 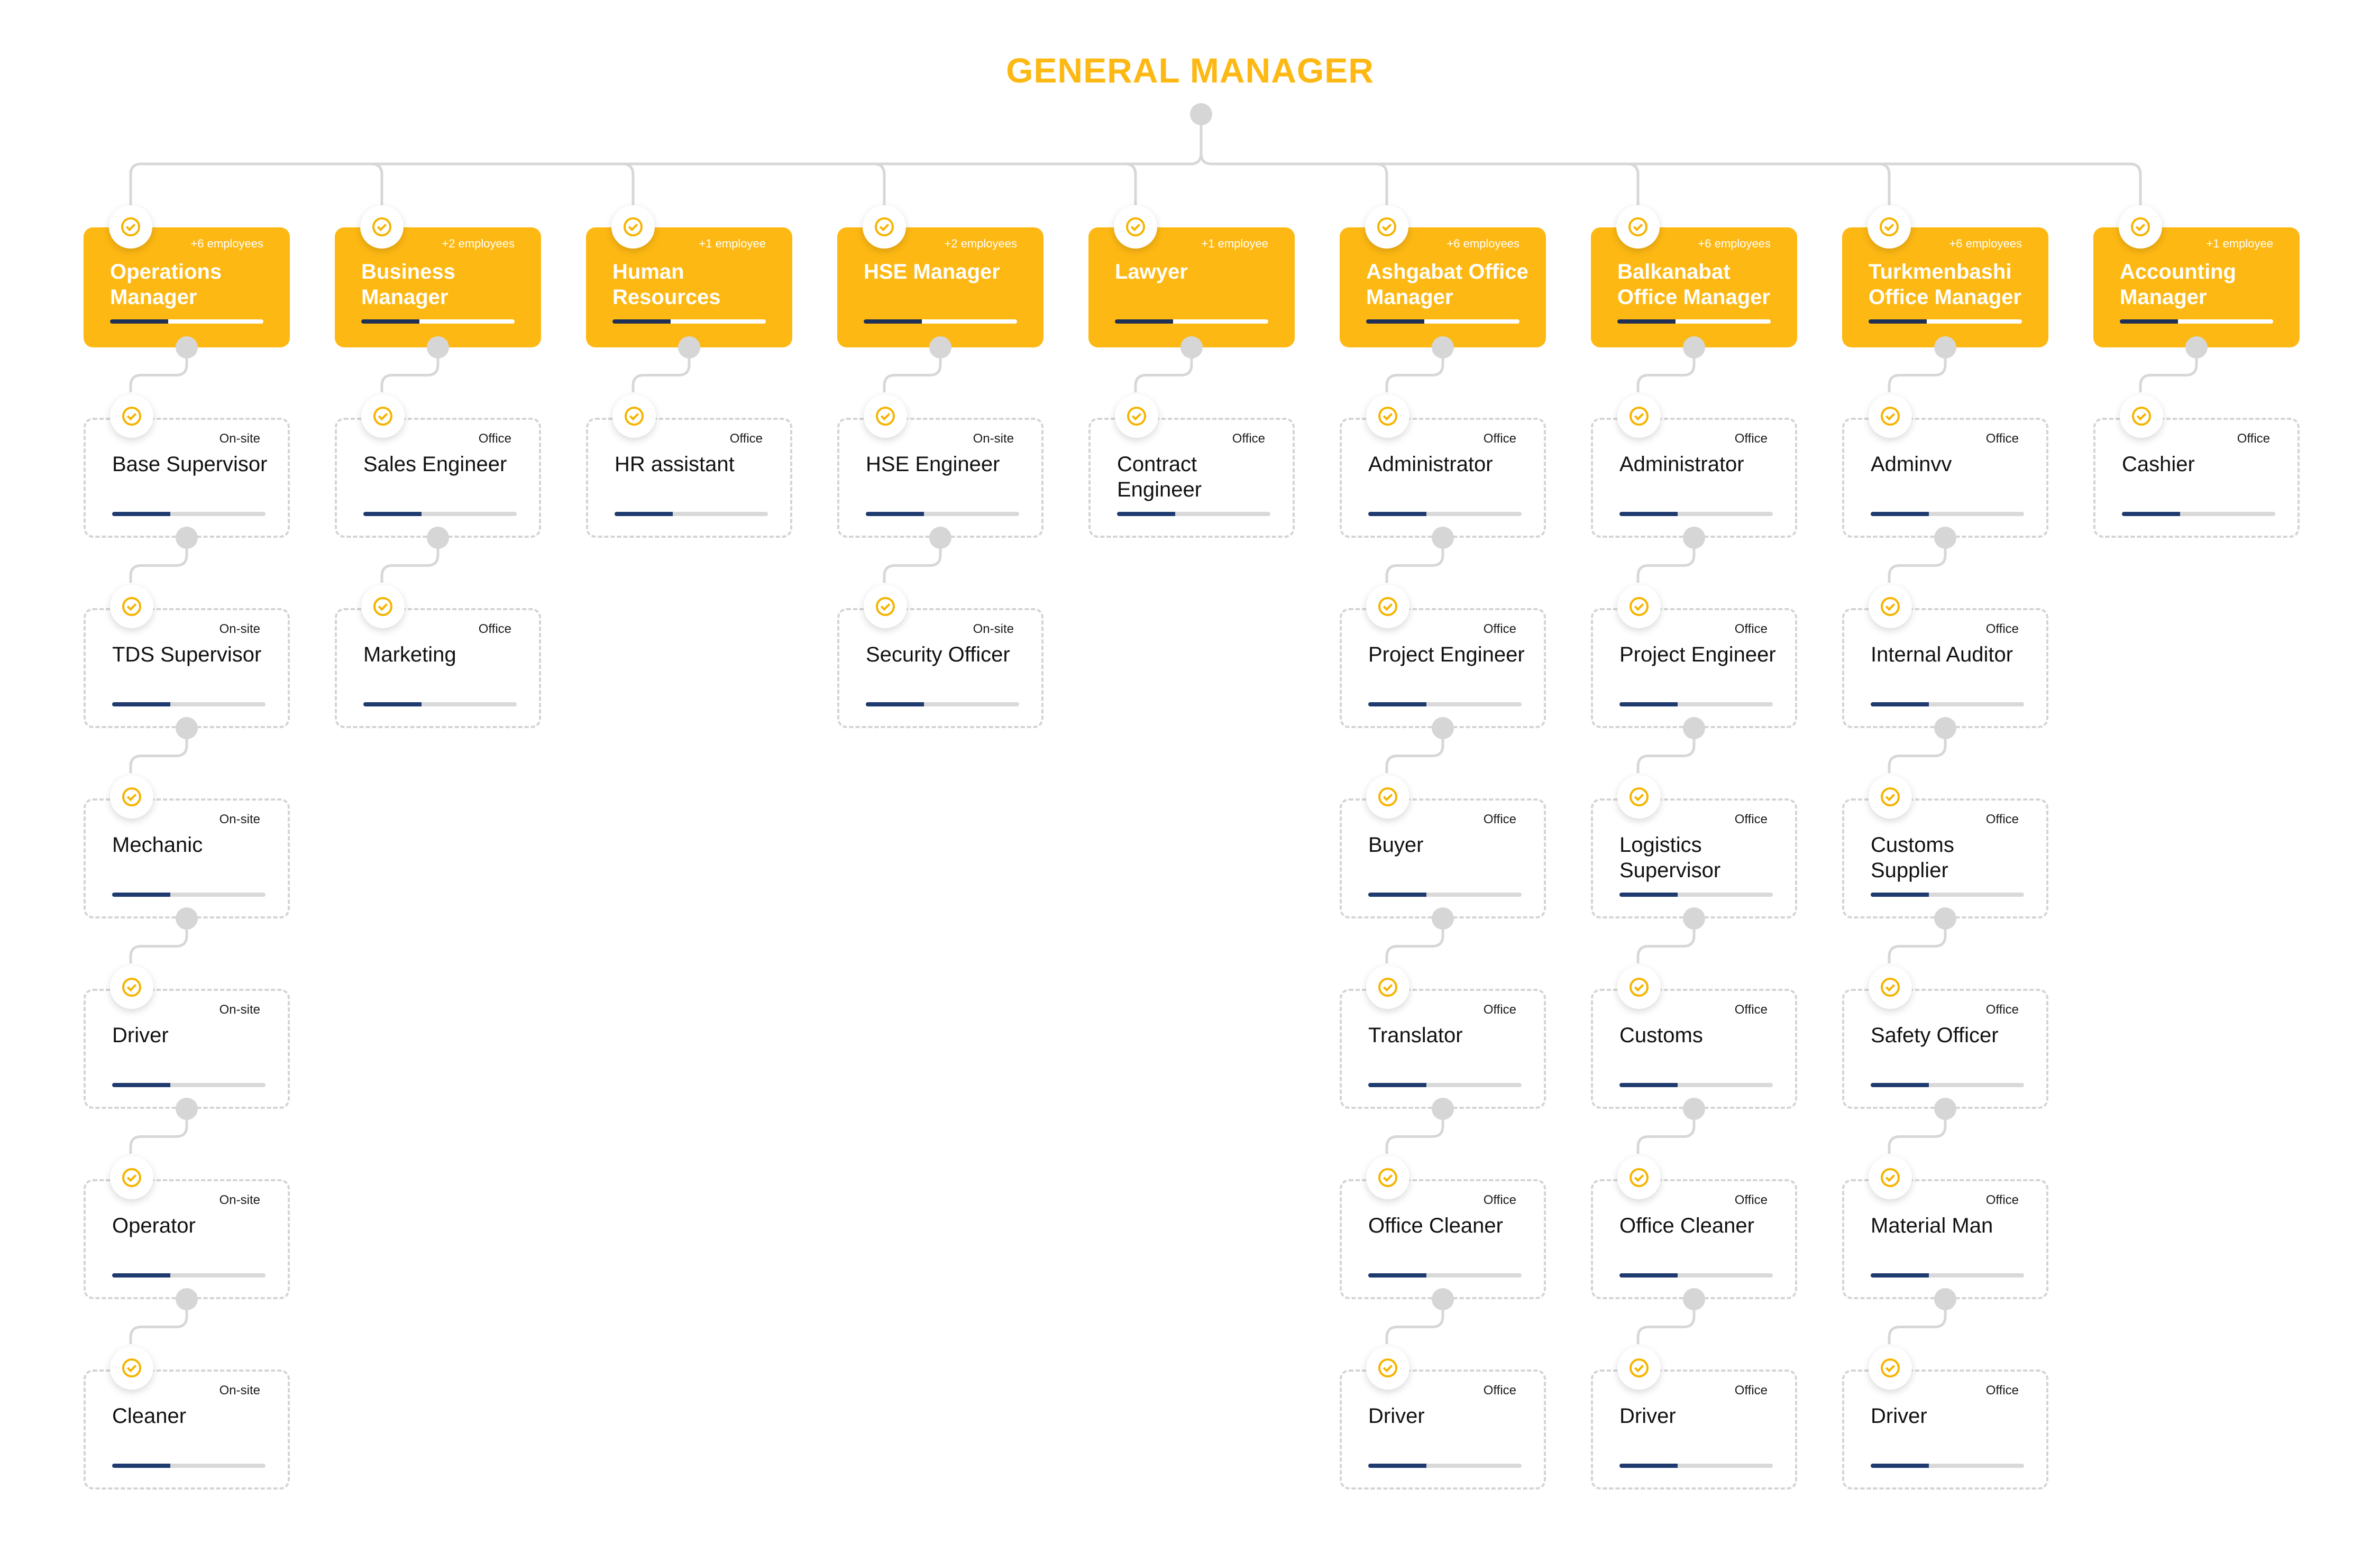 What do you see at coordinates (408, 284) in the screenshot?
I see `manager-title: Business Manager` at bounding box center [408, 284].